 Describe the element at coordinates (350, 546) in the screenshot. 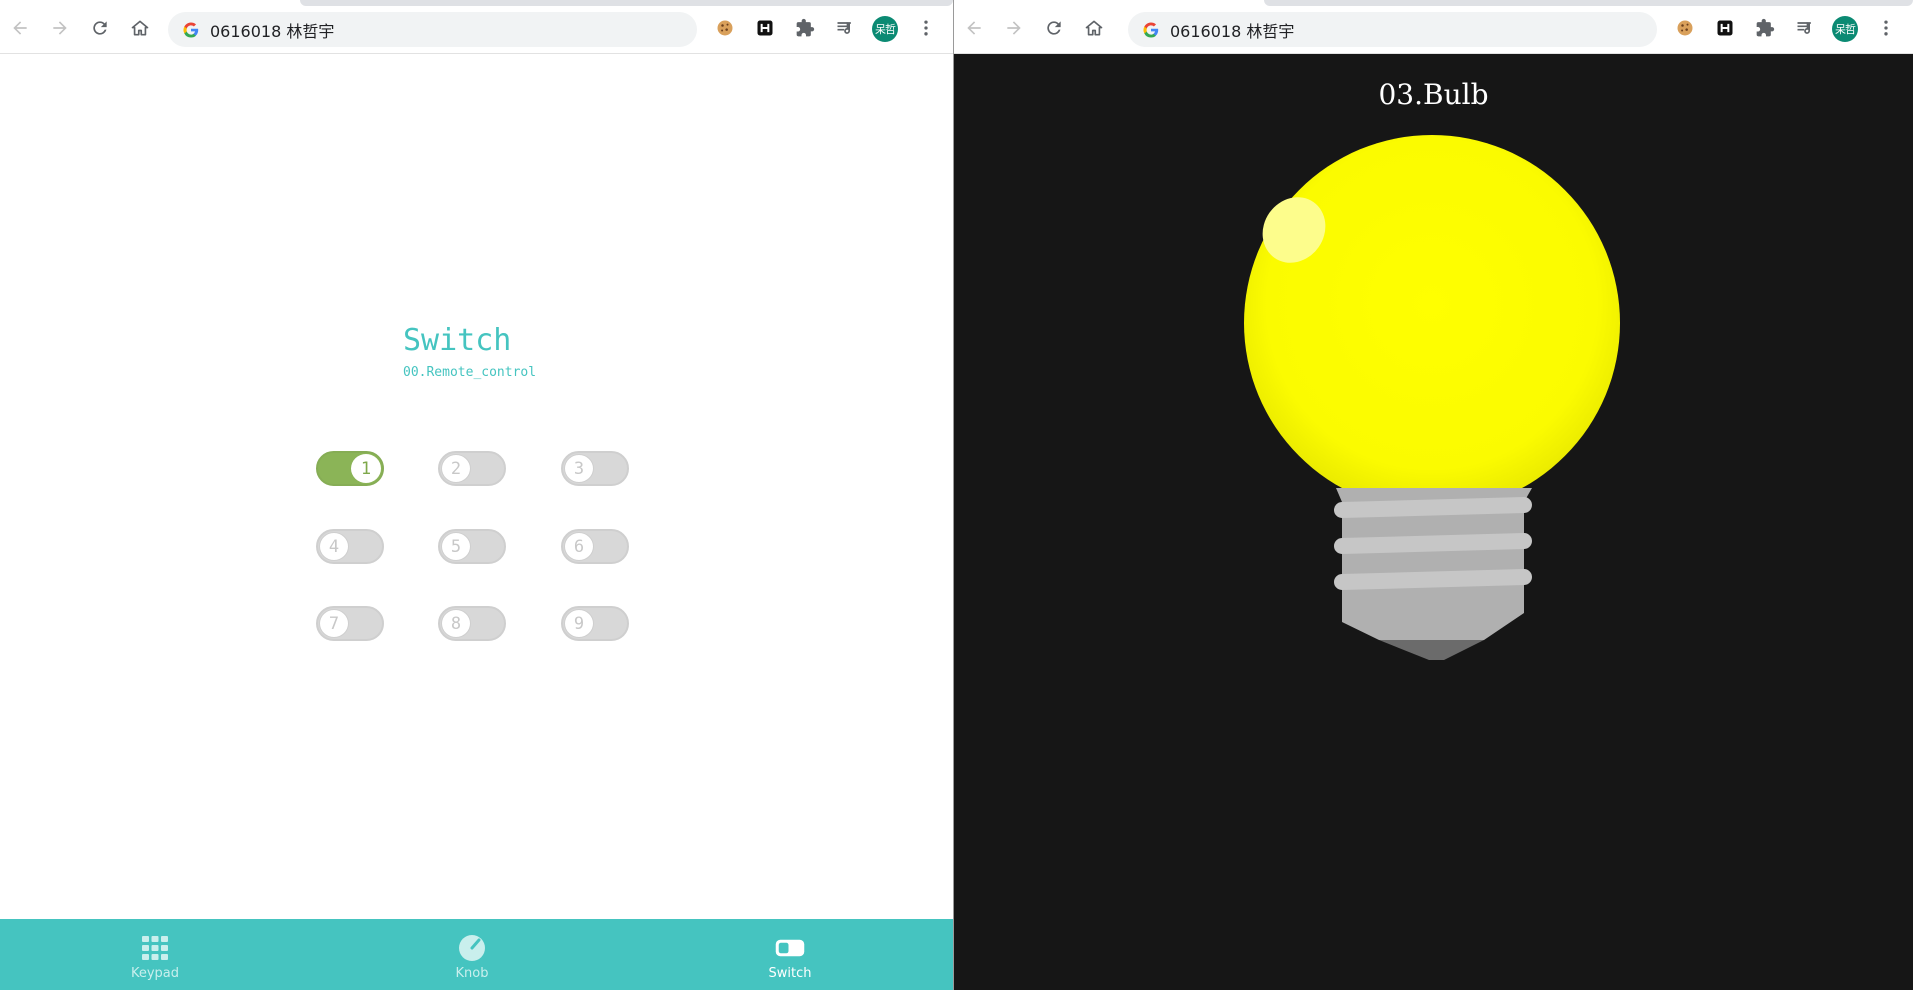

I see `switch-toggle-4: 4` at that location.